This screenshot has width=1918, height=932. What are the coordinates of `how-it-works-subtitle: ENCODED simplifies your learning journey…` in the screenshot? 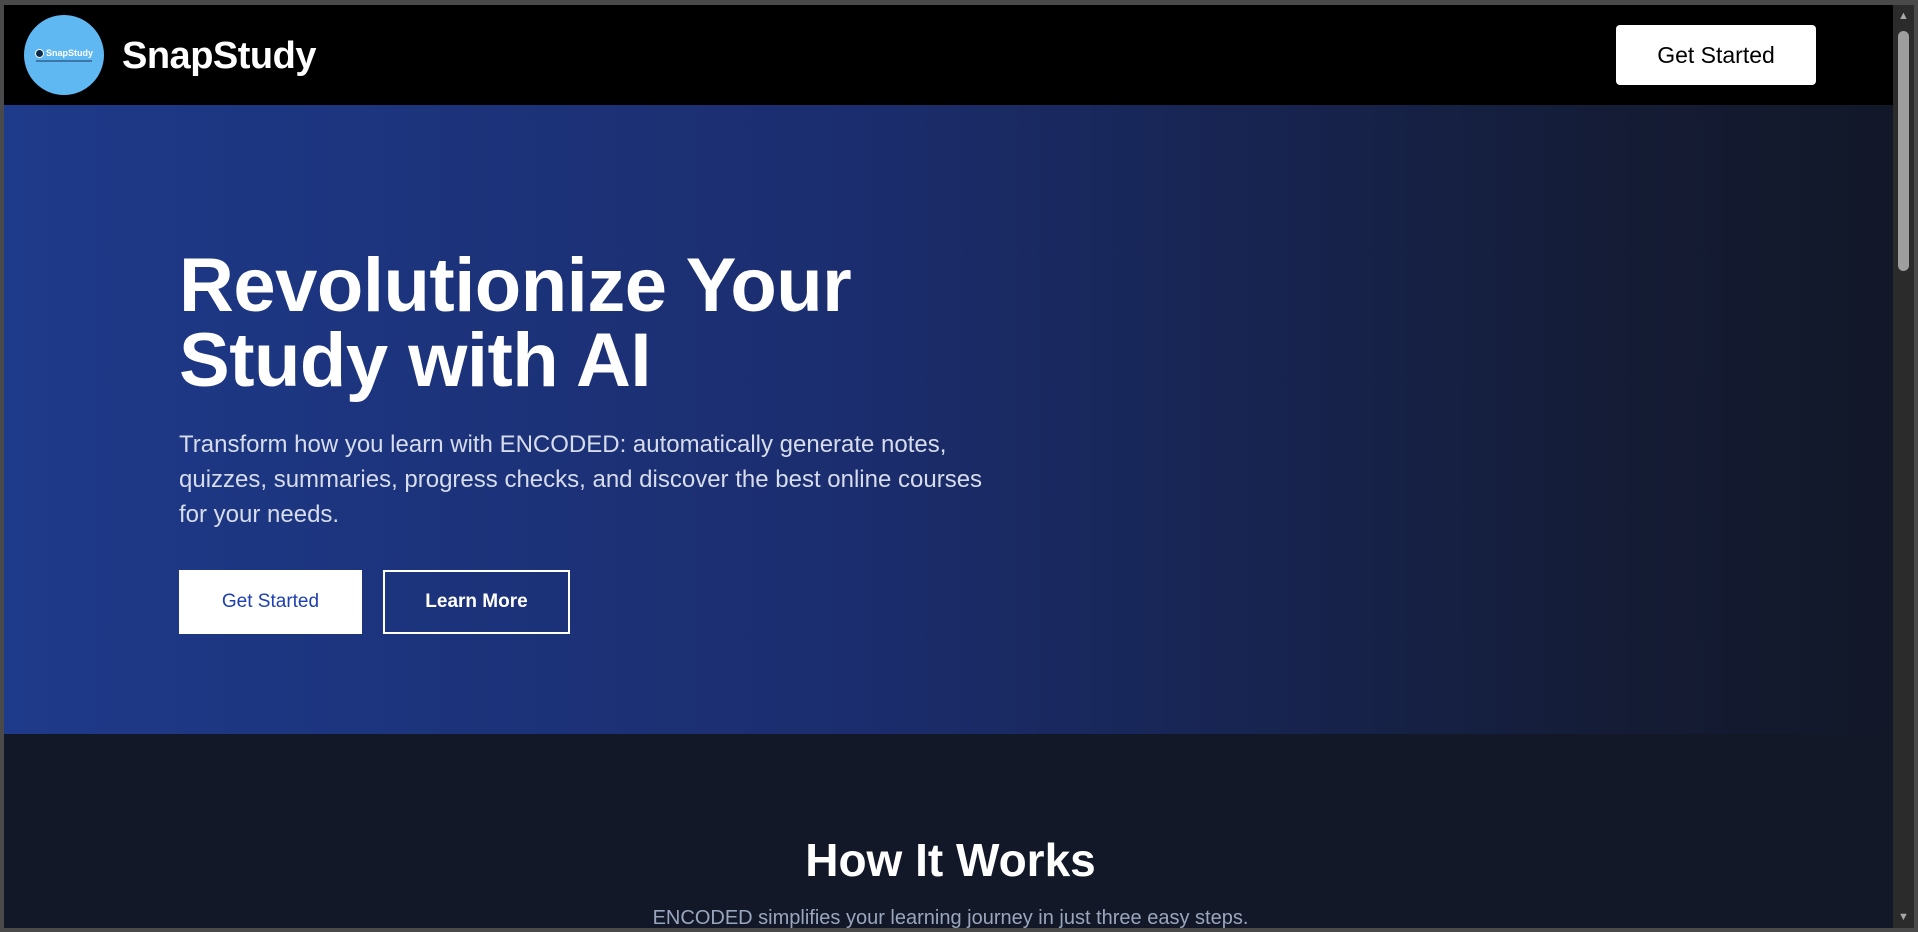 It's located at (950, 917).